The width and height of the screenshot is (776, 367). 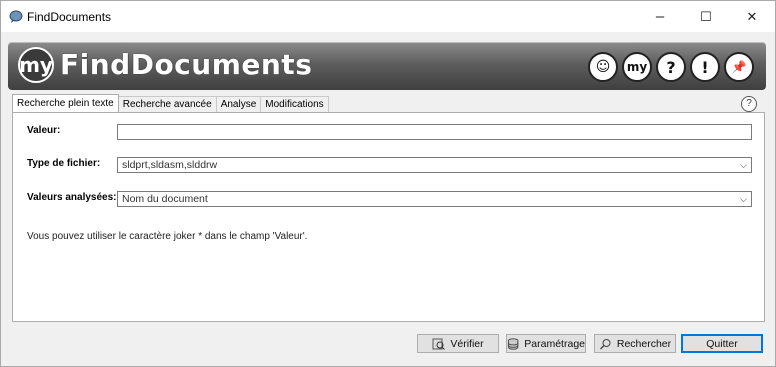 I want to click on app-banner: my FindDocuments ☺ my ? ! 📌, so click(x=387, y=66).